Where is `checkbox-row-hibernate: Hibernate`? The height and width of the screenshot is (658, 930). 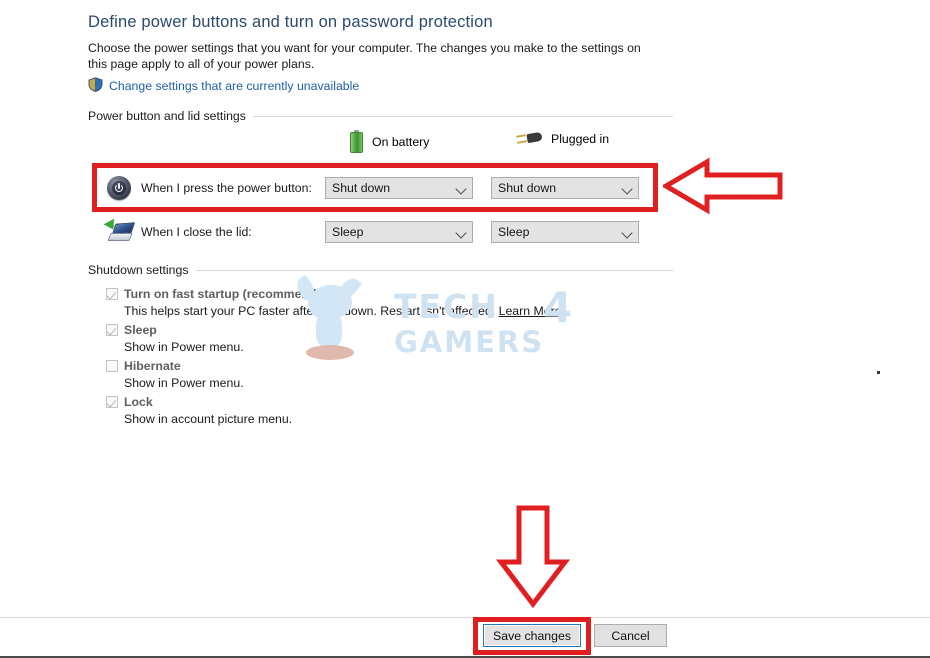
checkbox-row-hibernate: Hibernate is located at coordinates (336, 365).